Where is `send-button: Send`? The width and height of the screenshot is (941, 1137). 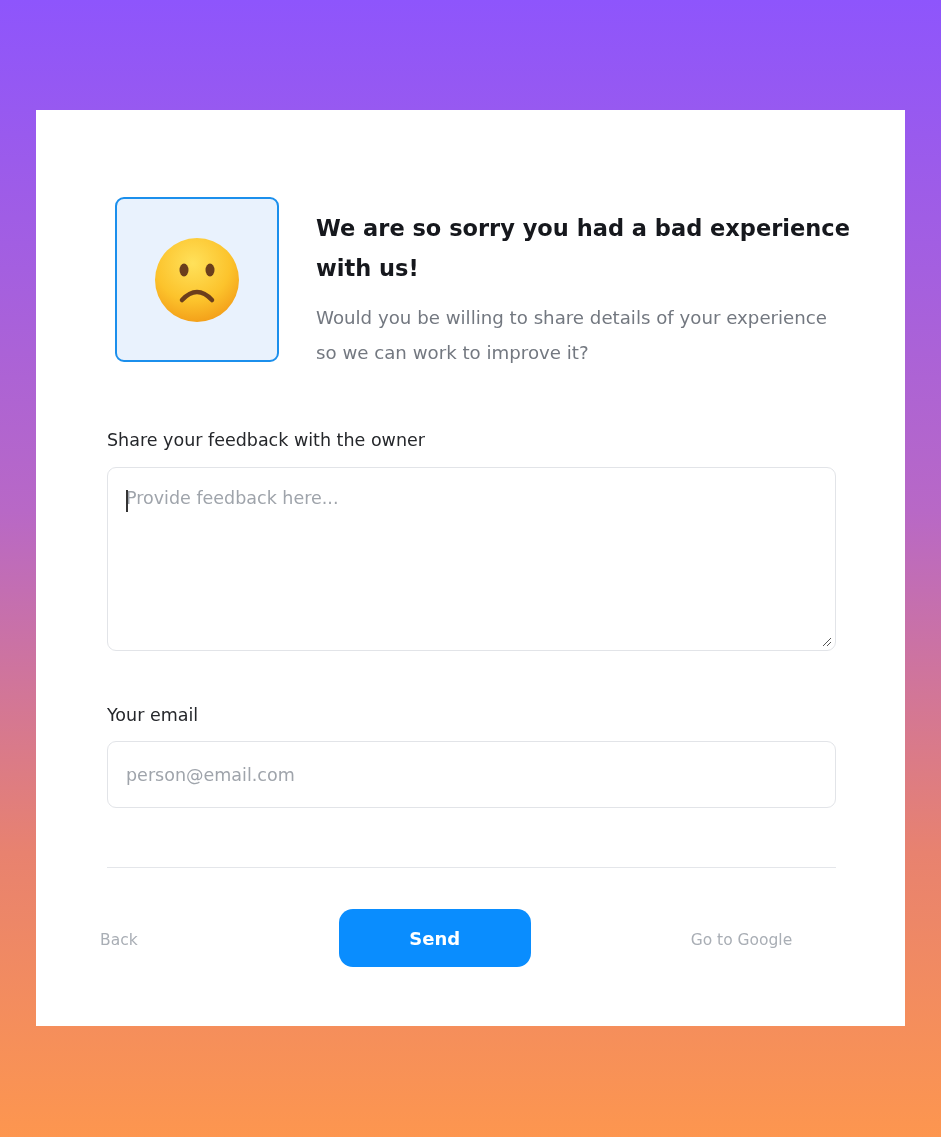
send-button: Send is located at coordinates (434, 938).